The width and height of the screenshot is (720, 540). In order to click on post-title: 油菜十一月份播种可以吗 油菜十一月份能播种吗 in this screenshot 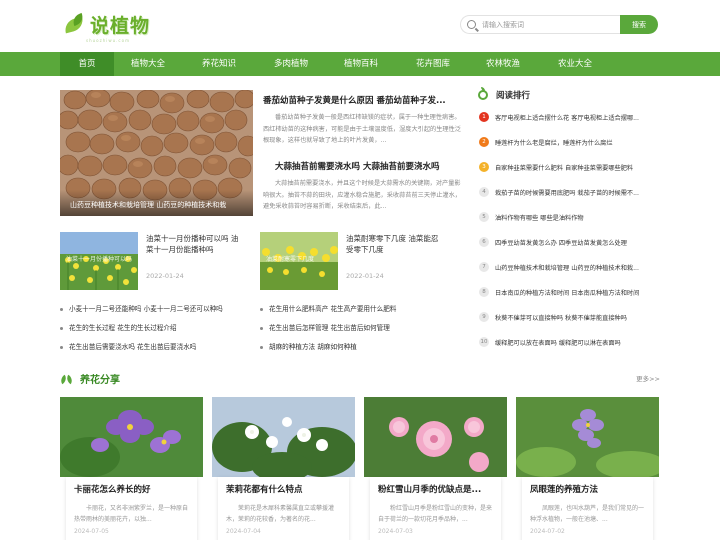, I will do `click(194, 244)`.